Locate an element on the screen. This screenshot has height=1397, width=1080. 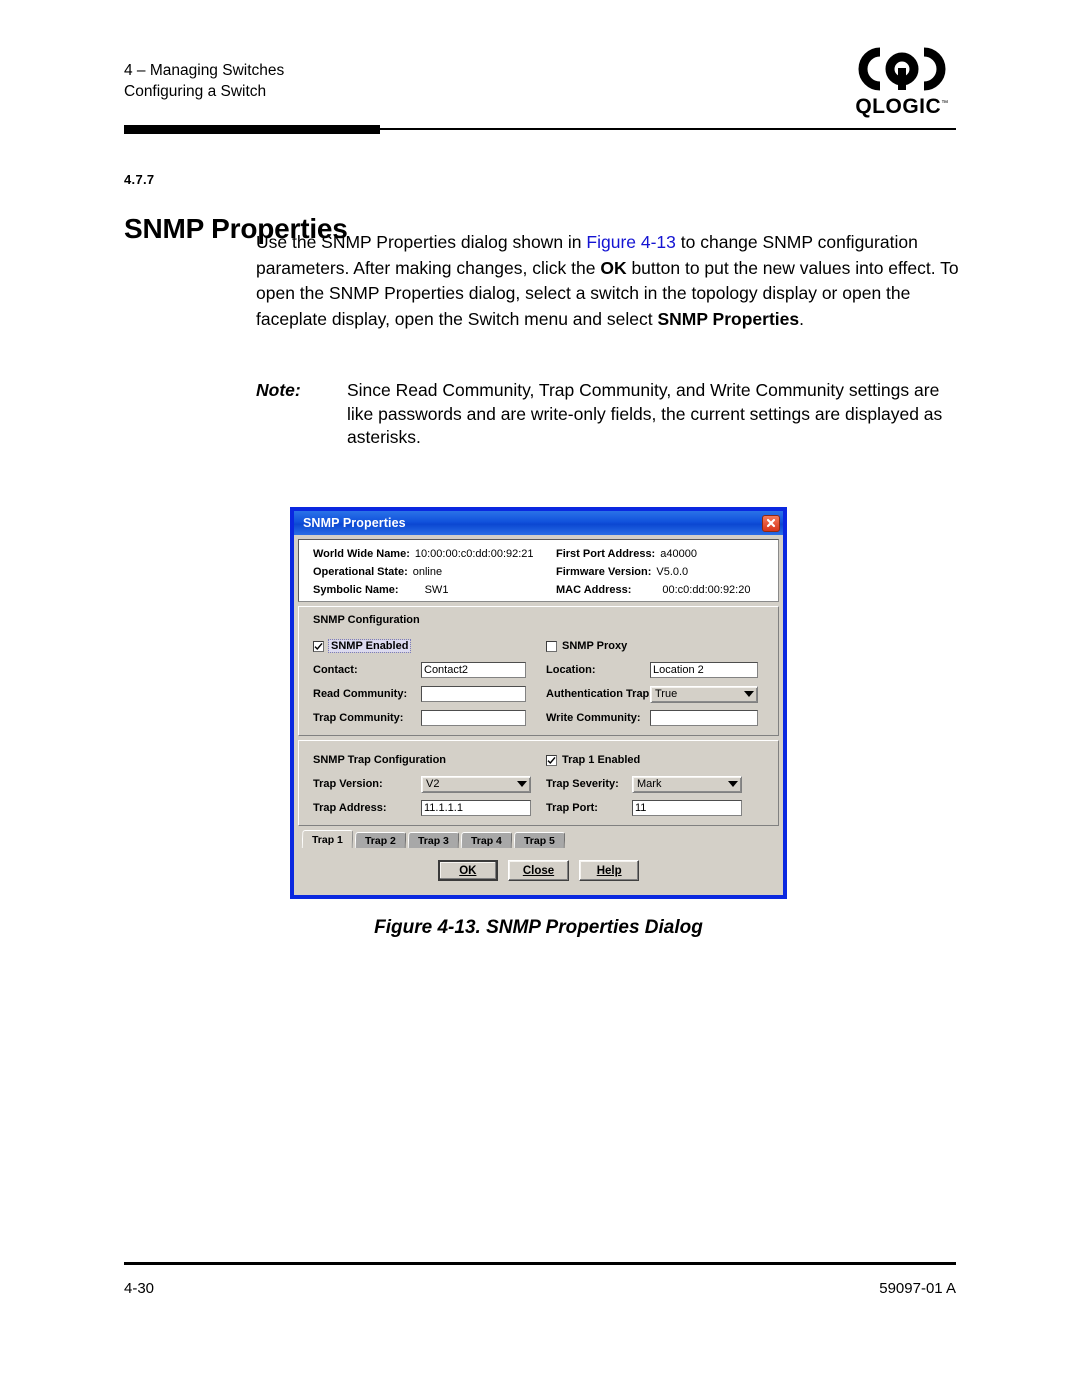
tab-trap-1-label: Trap 1 is located at coordinates (327, 839).